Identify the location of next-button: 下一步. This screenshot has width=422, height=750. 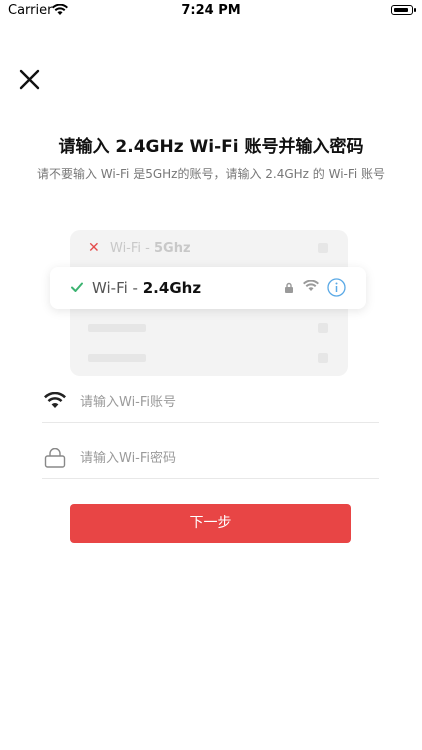
(210, 523).